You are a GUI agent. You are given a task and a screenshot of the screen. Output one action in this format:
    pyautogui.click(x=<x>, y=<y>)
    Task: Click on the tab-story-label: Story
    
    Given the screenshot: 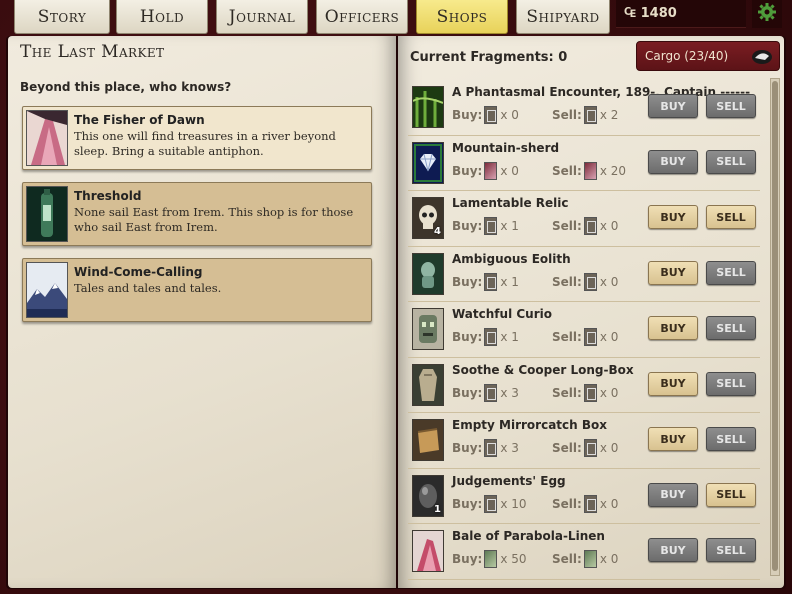 What is the action you would take?
    pyautogui.click(x=62, y=16)
    